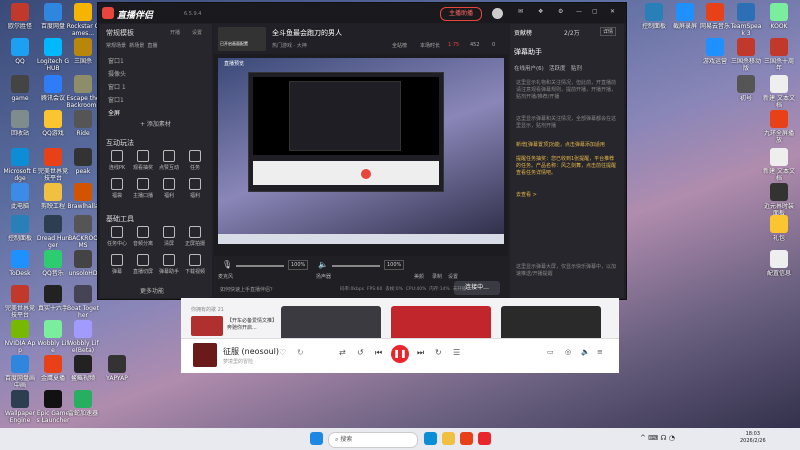  Describe the element at coordinates (779, 263) in the screenshot. I see `desktop-icon: 配置信息` at that location.